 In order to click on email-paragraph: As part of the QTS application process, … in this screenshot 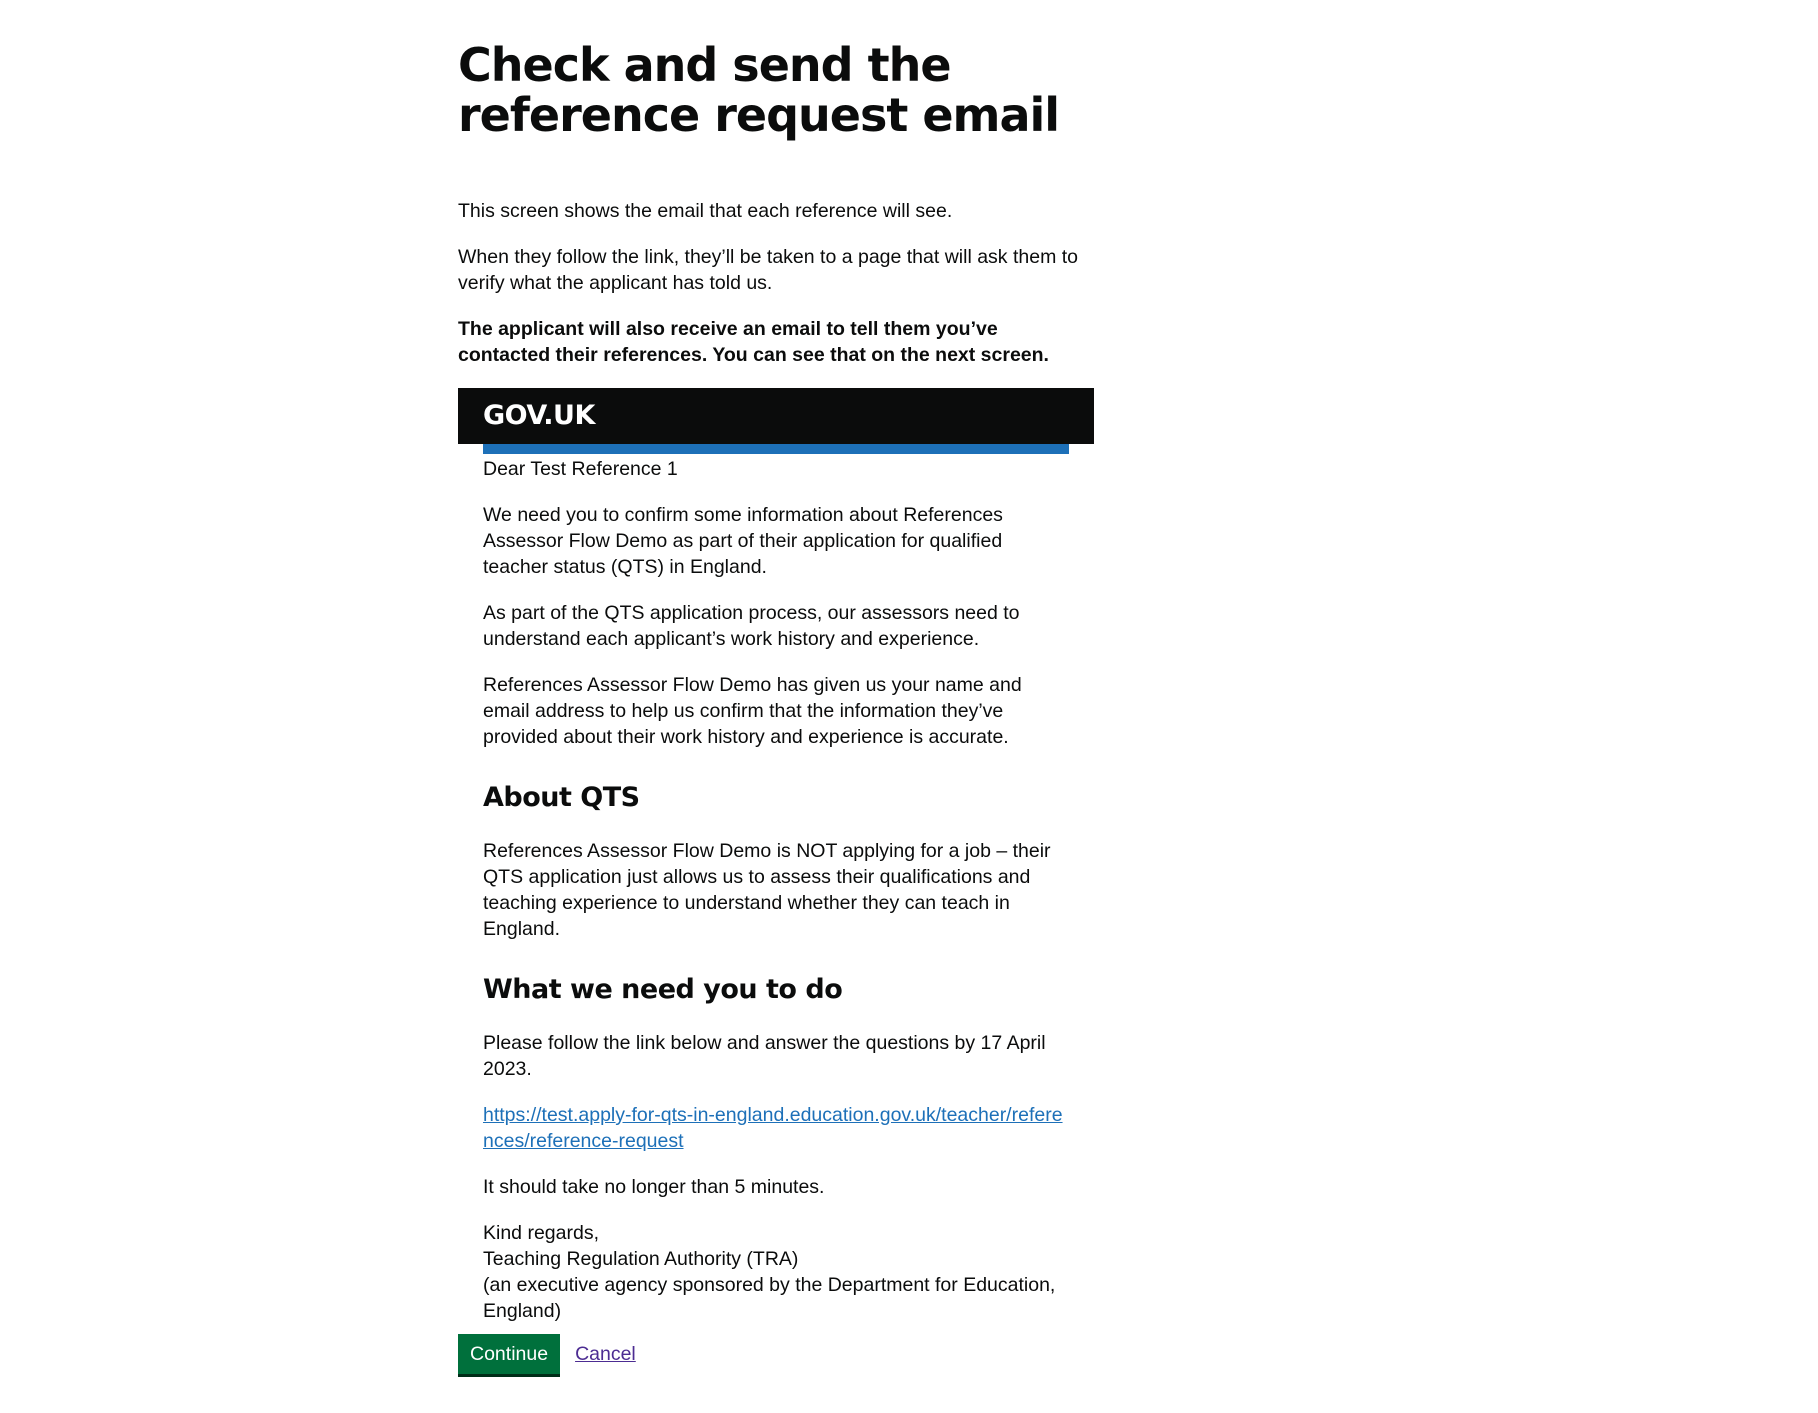, I will do `click(751, 626)`.